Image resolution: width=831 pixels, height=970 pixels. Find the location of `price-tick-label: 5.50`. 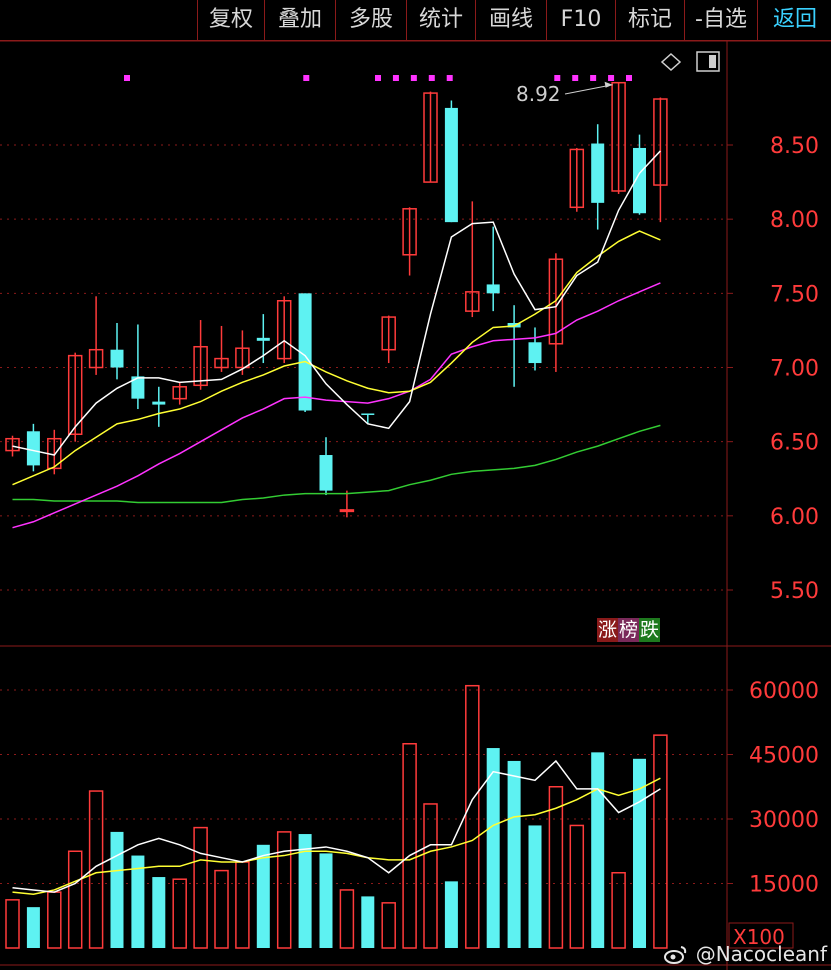

price-tick-label: 5.50 is located at coordinates (794, 591).